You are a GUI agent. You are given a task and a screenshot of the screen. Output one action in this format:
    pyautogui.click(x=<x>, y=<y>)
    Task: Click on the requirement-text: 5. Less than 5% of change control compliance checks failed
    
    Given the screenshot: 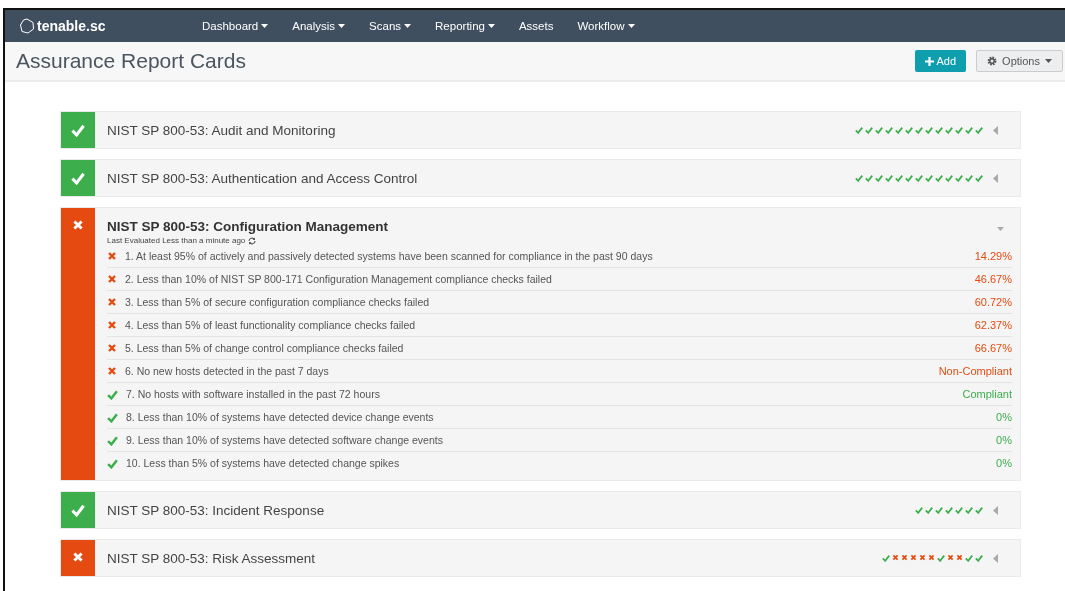 What is the action you would take?
    pyautogui.click(x=265, y=348)
    